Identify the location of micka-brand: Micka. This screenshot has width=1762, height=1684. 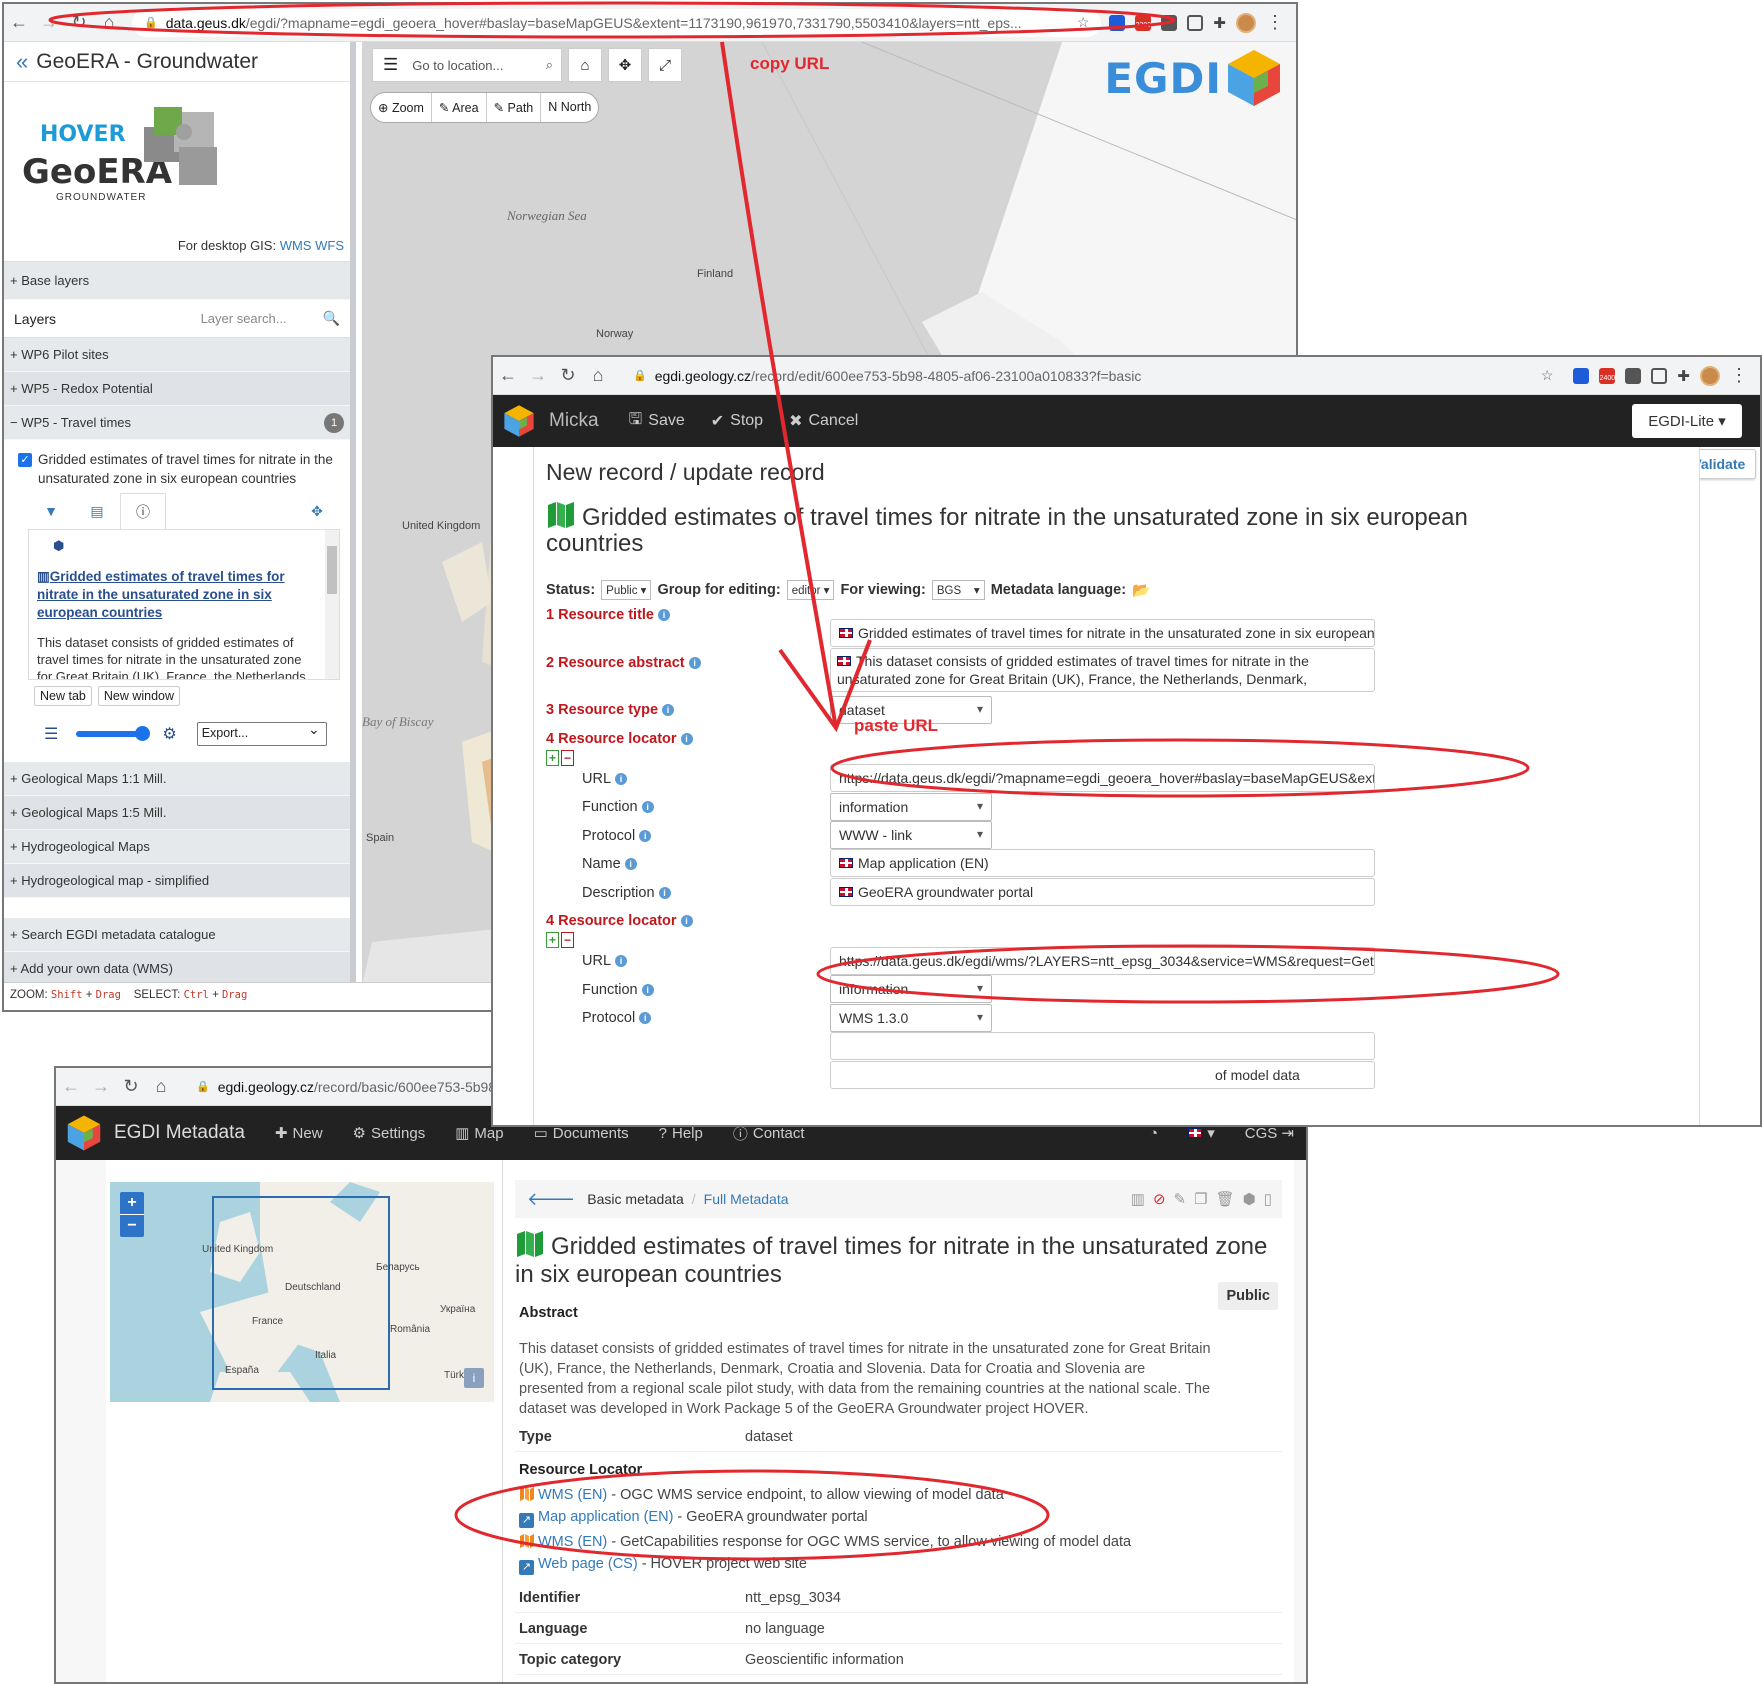
(574, 421).